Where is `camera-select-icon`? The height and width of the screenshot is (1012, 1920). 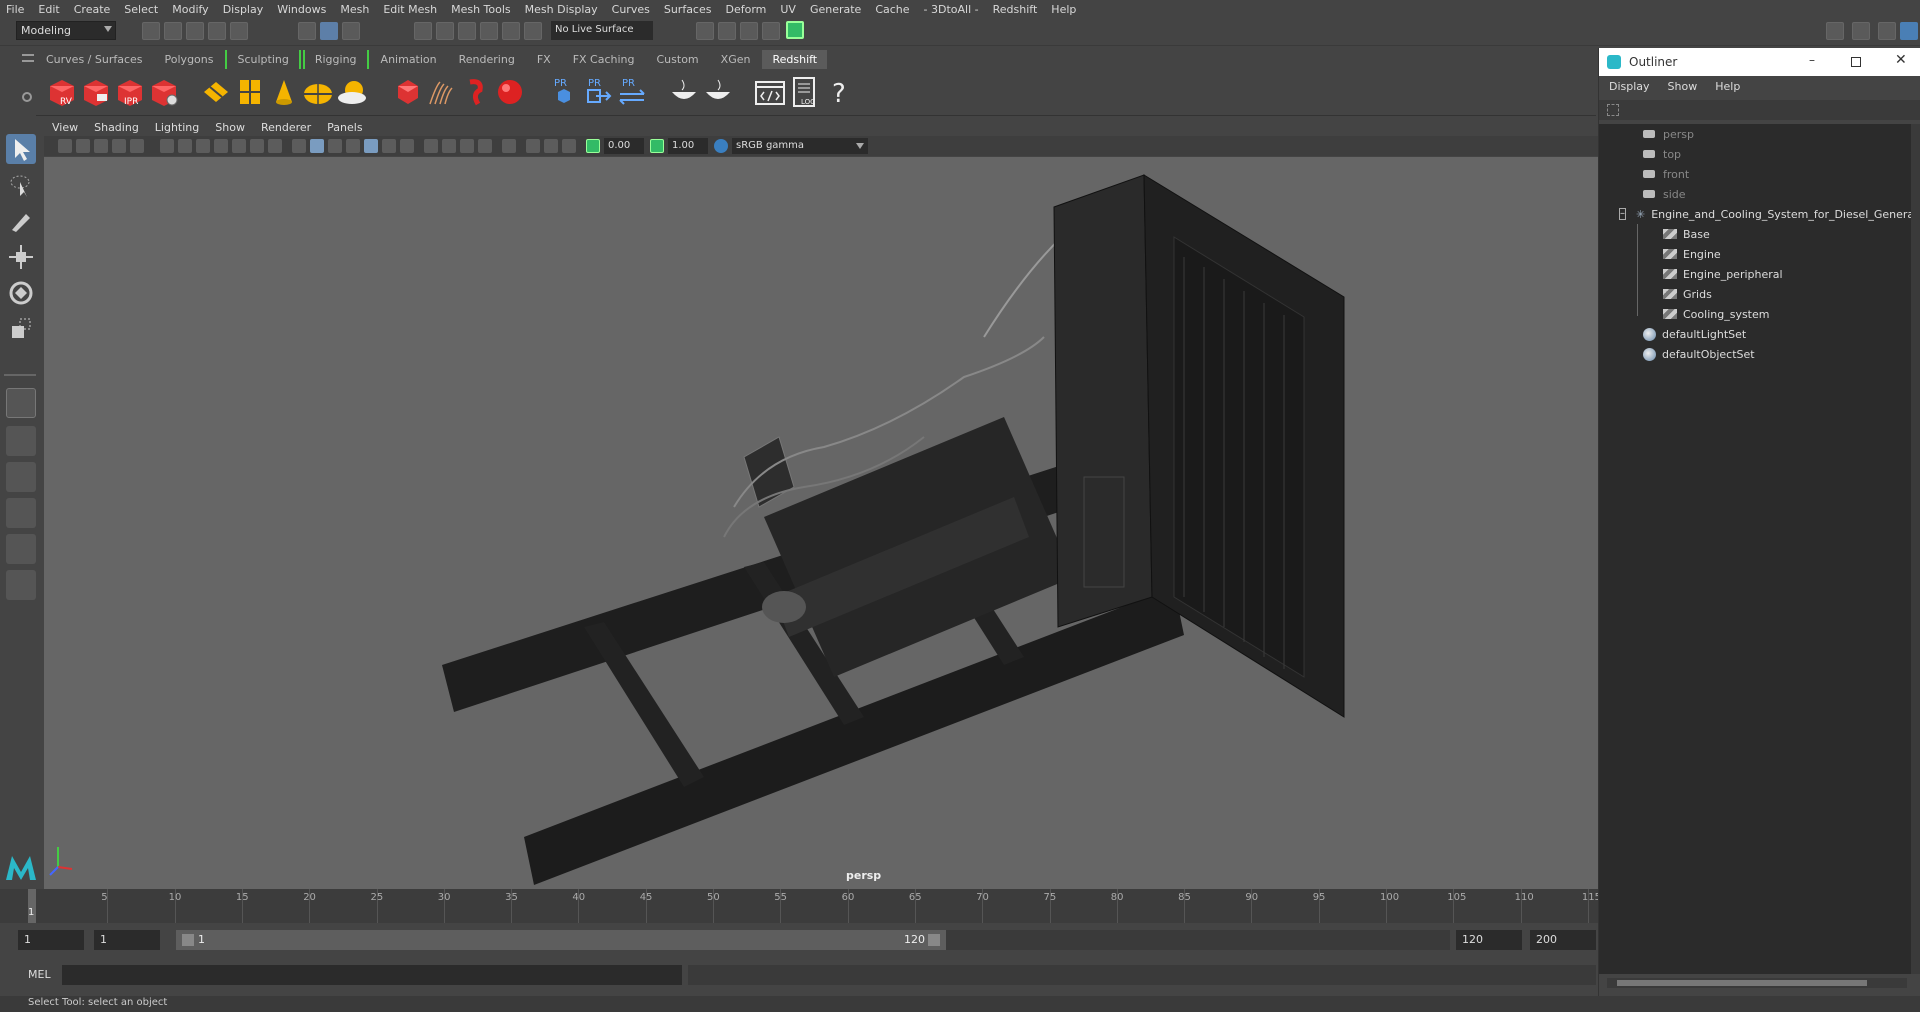 camera-select-icon is located at coordinates (65, 146).